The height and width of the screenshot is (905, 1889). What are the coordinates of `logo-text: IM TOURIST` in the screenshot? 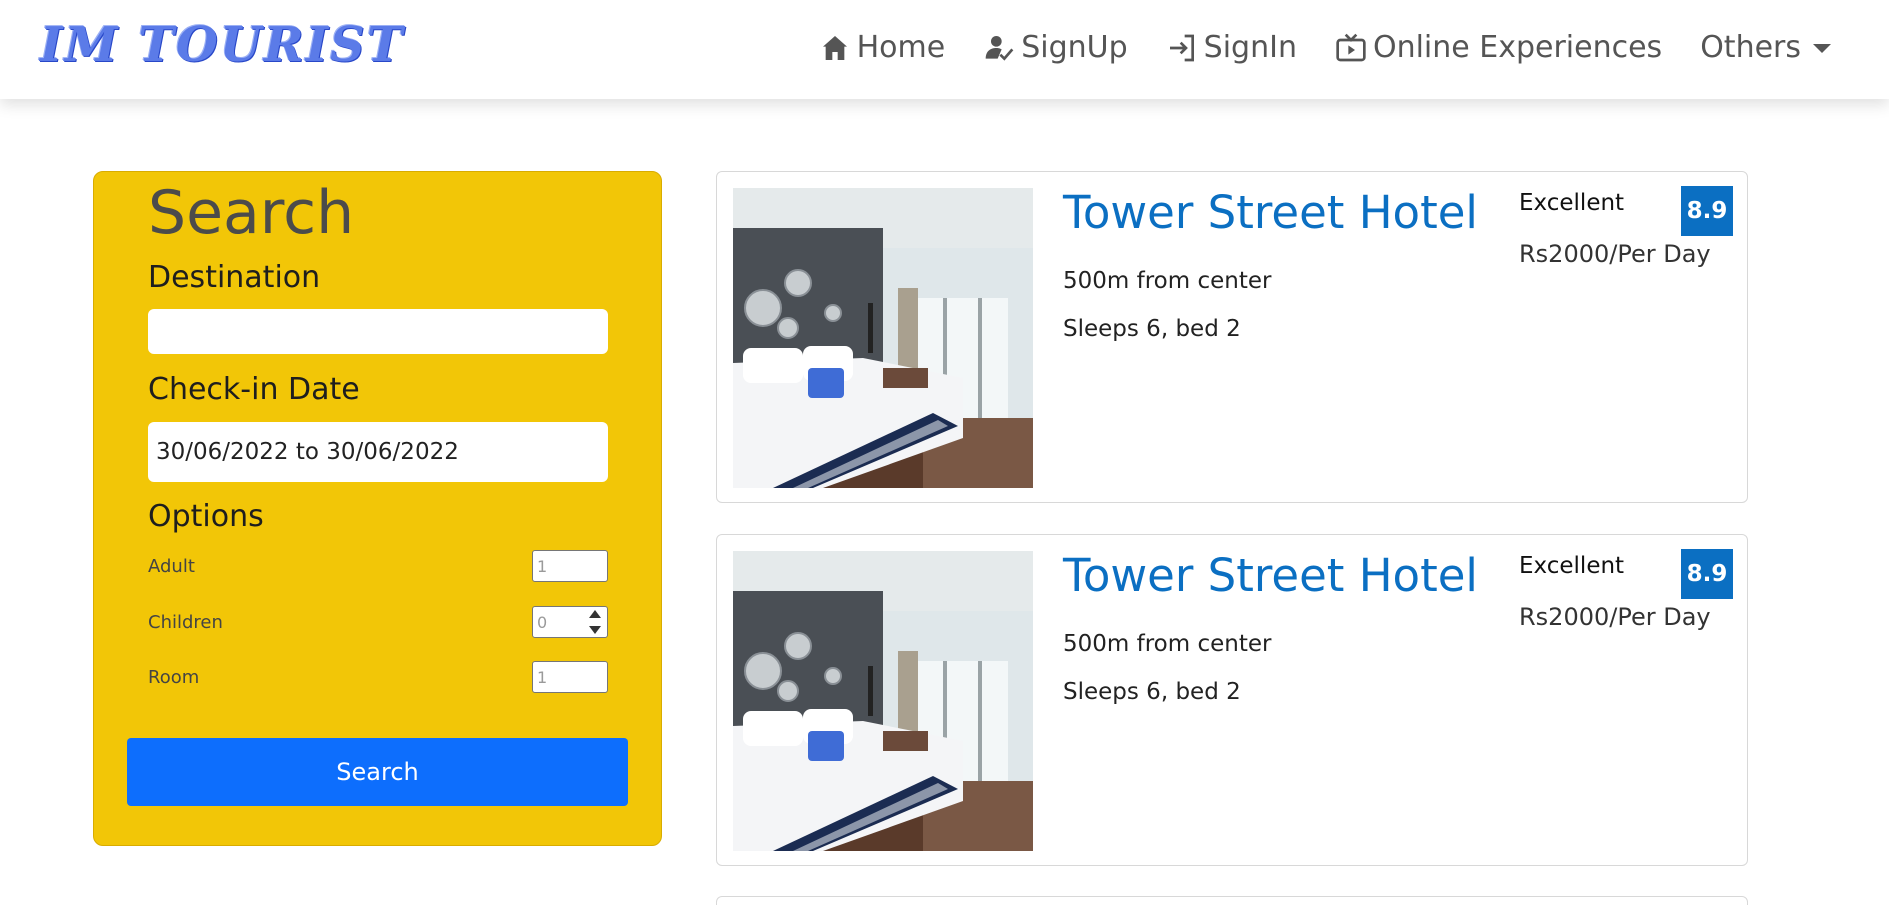 It's located at (222, 45).